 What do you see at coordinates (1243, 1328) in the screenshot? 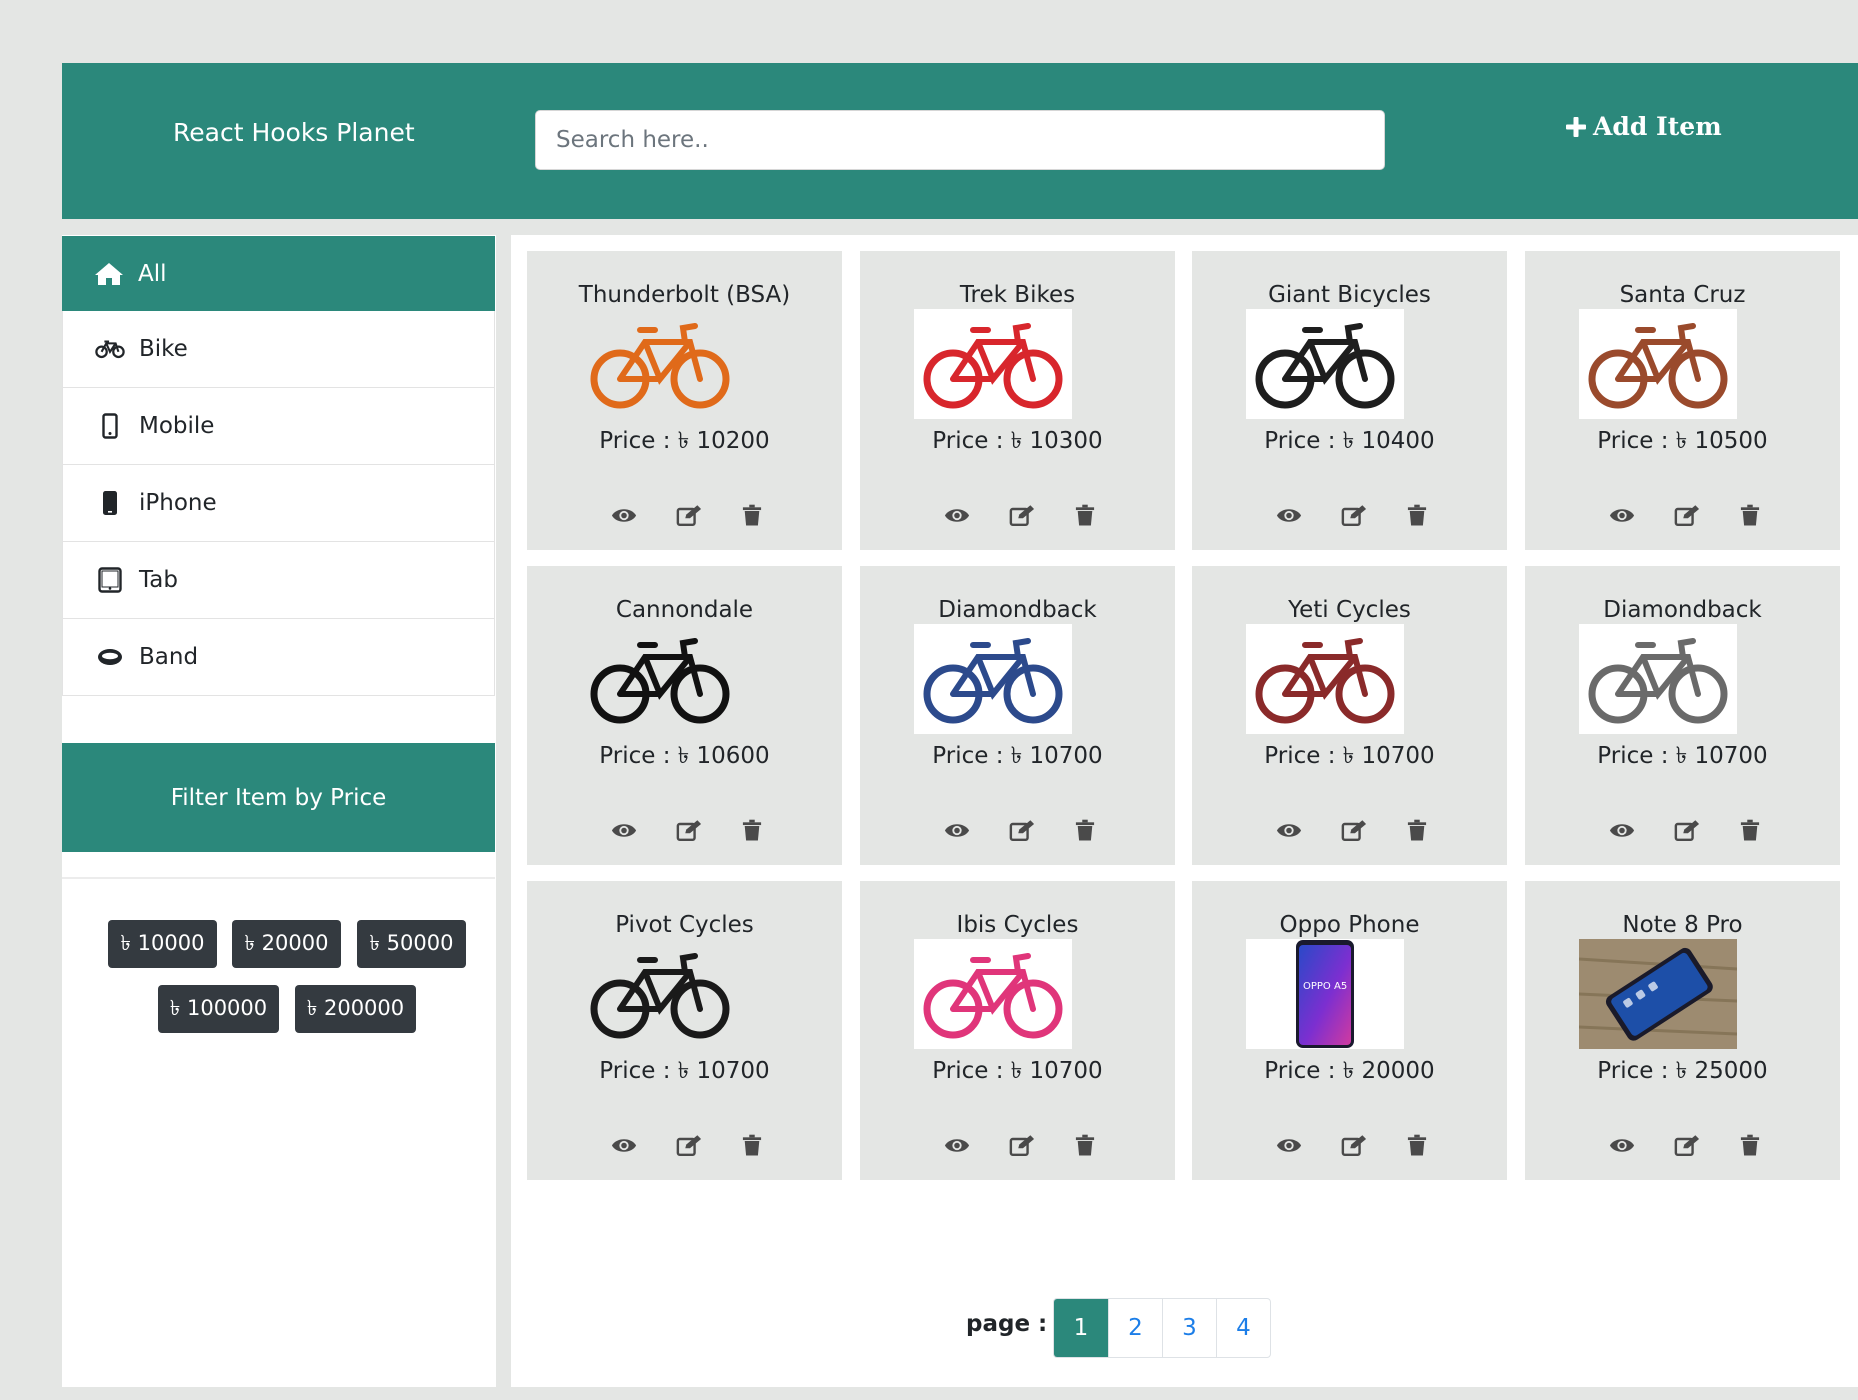
I see `page-4-button: 4` at bounding box center [1243, 1328].